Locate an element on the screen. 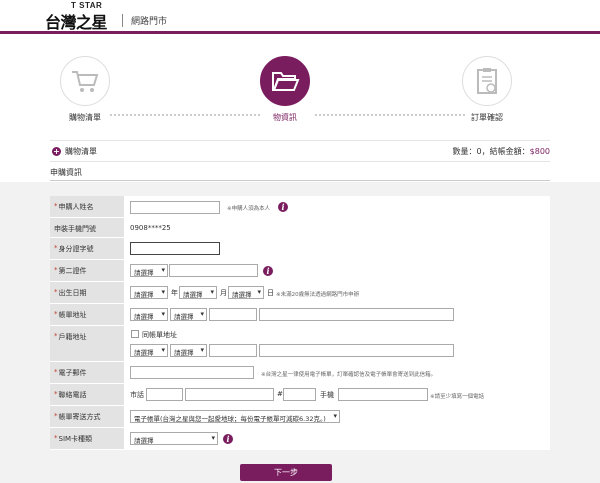 Image resolution: width=600 pixels, height=483 pixels. cart-totals: 數量：0，結帳金額：$800 is located at coordinates (501, 151).